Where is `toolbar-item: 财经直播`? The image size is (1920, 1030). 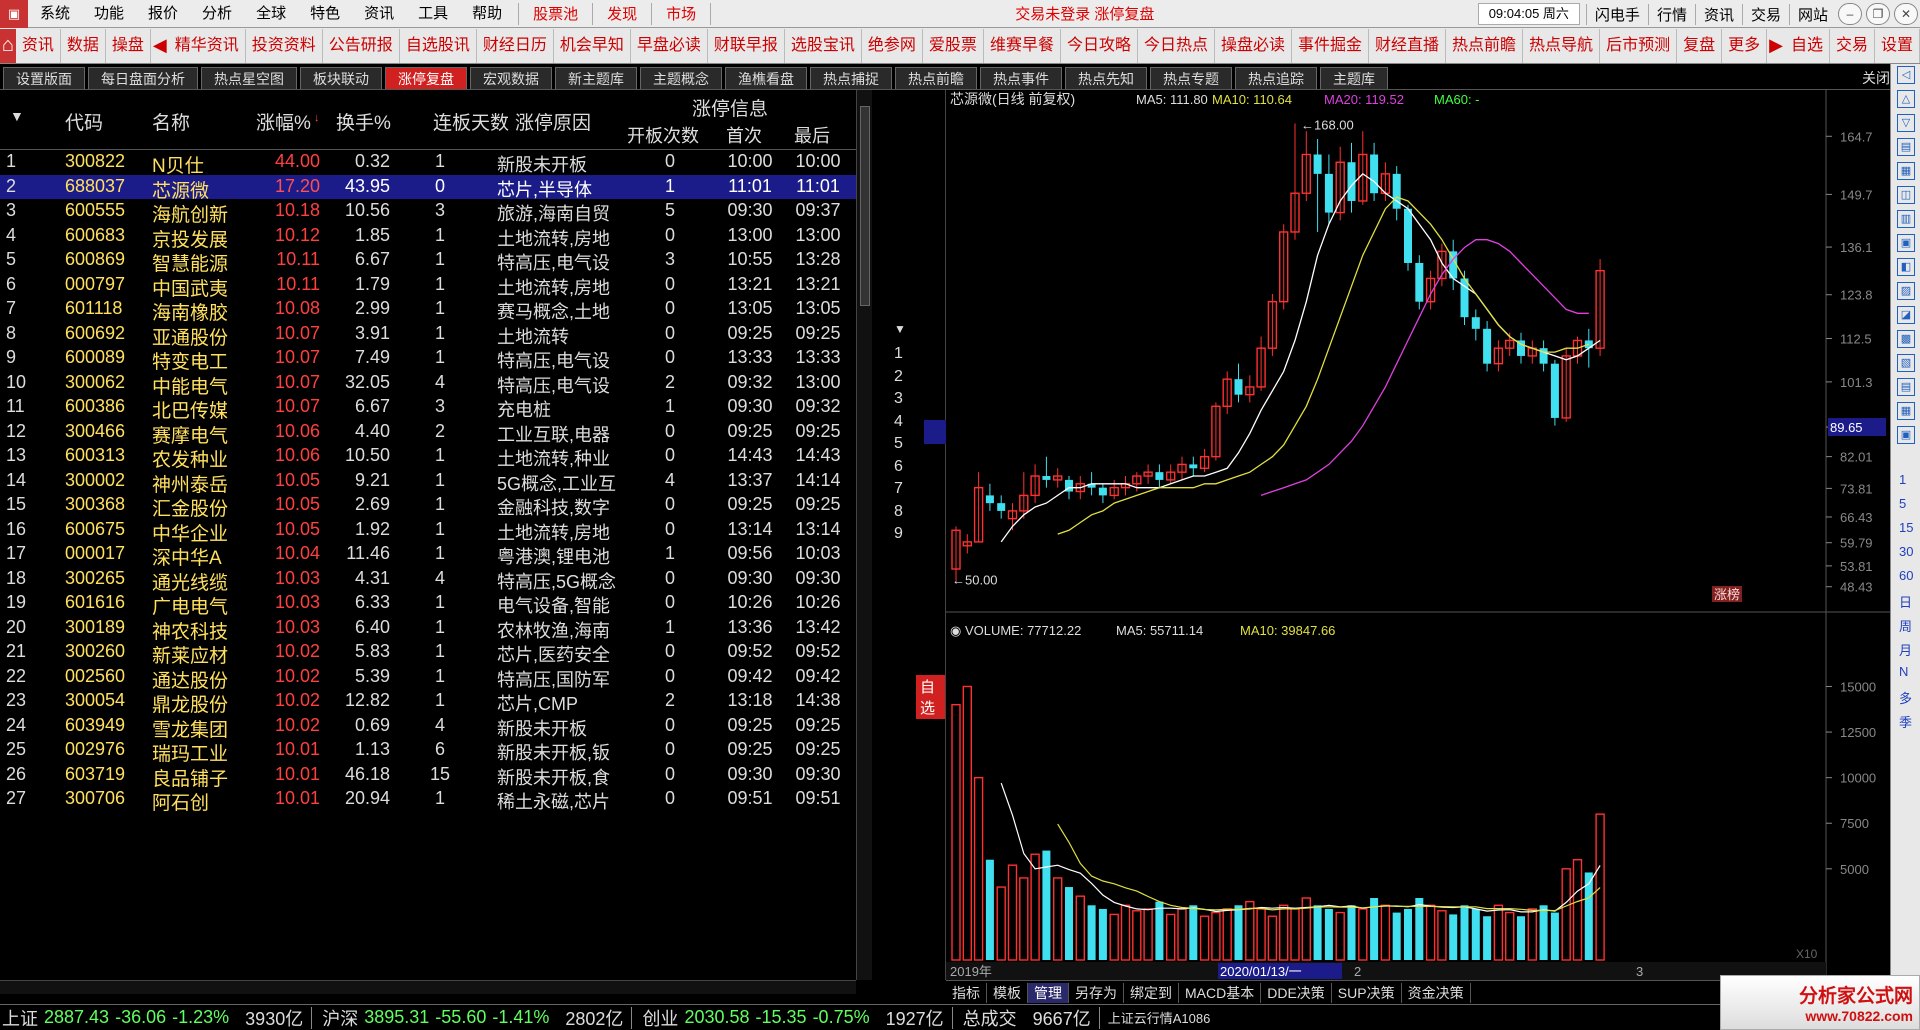
toolbar-item: 财经直播 is located at coordinates (1408, 45).